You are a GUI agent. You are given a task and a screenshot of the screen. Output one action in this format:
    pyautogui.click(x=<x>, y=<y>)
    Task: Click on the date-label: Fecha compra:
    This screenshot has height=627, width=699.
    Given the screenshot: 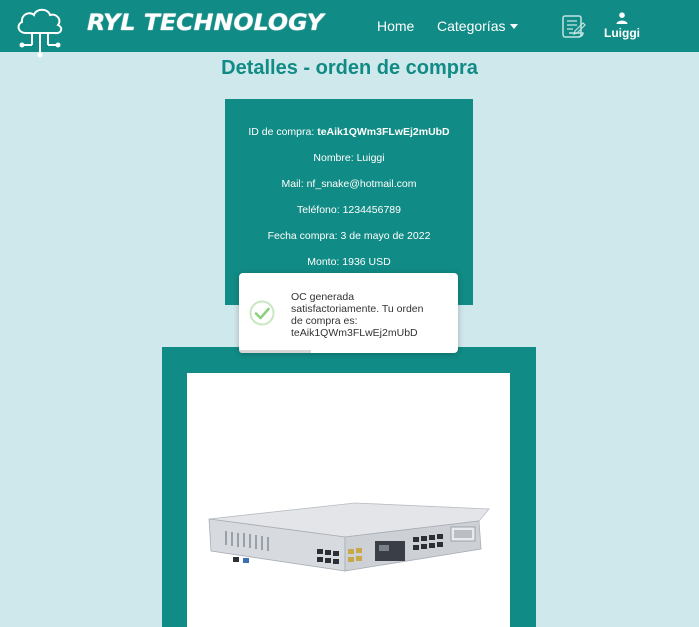 What is the action you would take?
    pyautogui.click(x=302, y=236)
    